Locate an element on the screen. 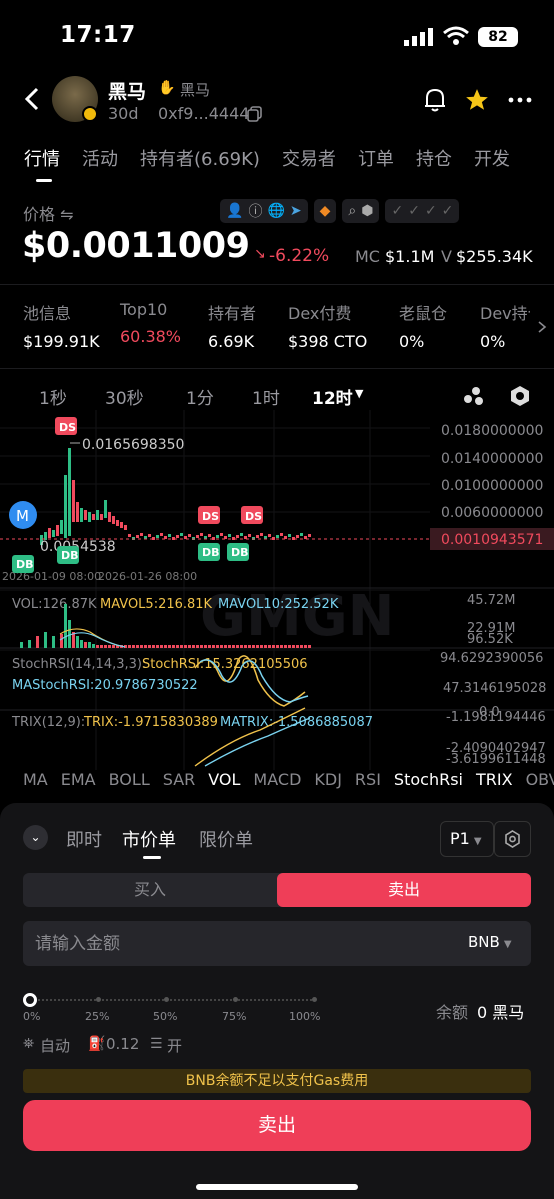 The height and width of the screenshot is (1199, 554). more-icon is located at coordinates (520, 100).